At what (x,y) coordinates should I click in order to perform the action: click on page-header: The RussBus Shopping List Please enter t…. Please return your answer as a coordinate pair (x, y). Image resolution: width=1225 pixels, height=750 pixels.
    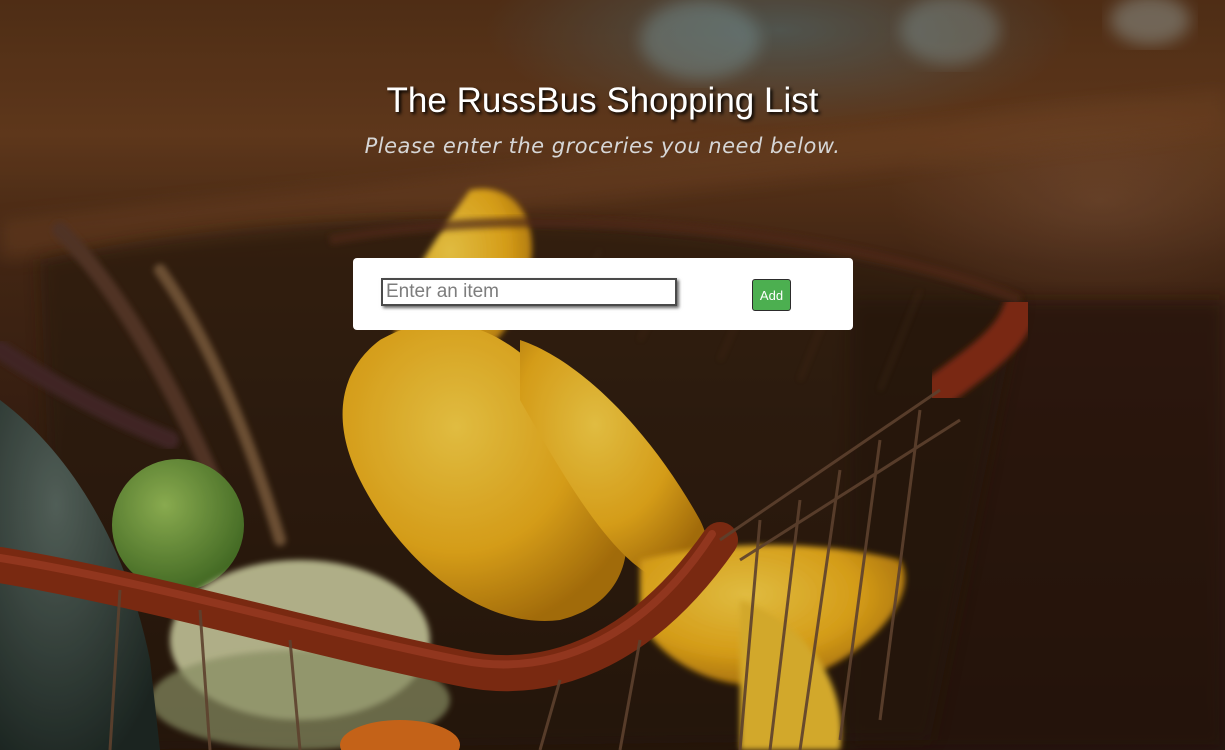
    Looking at the image, I should click on (602, 119).